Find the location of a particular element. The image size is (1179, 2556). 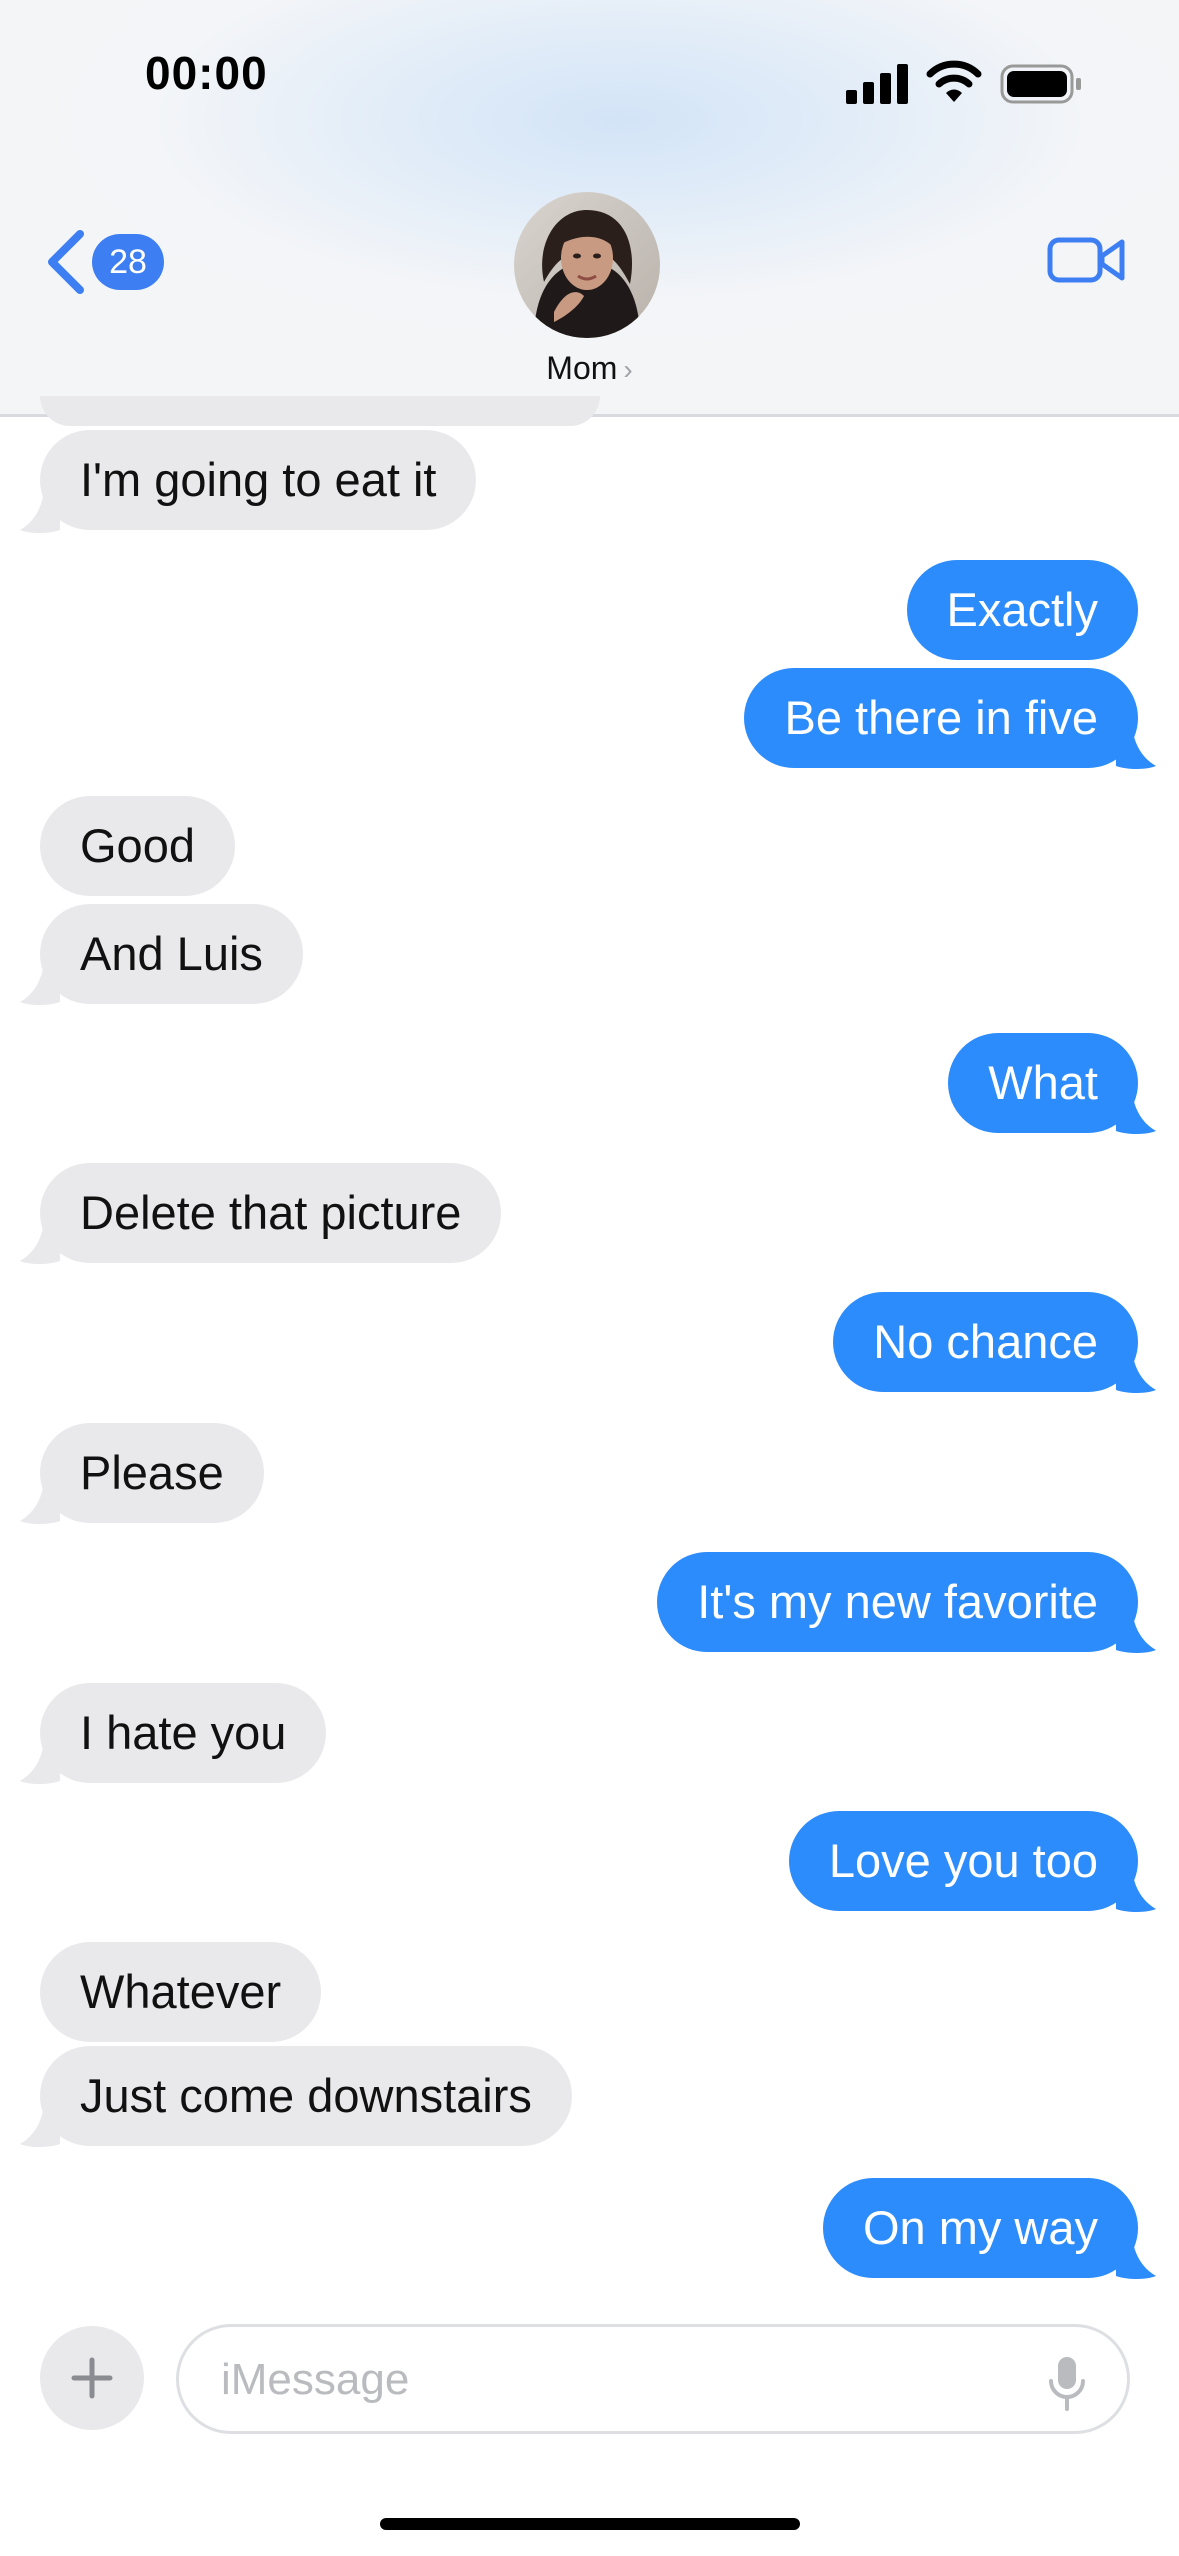

contact-avatar is located at coordinates (587, 265).